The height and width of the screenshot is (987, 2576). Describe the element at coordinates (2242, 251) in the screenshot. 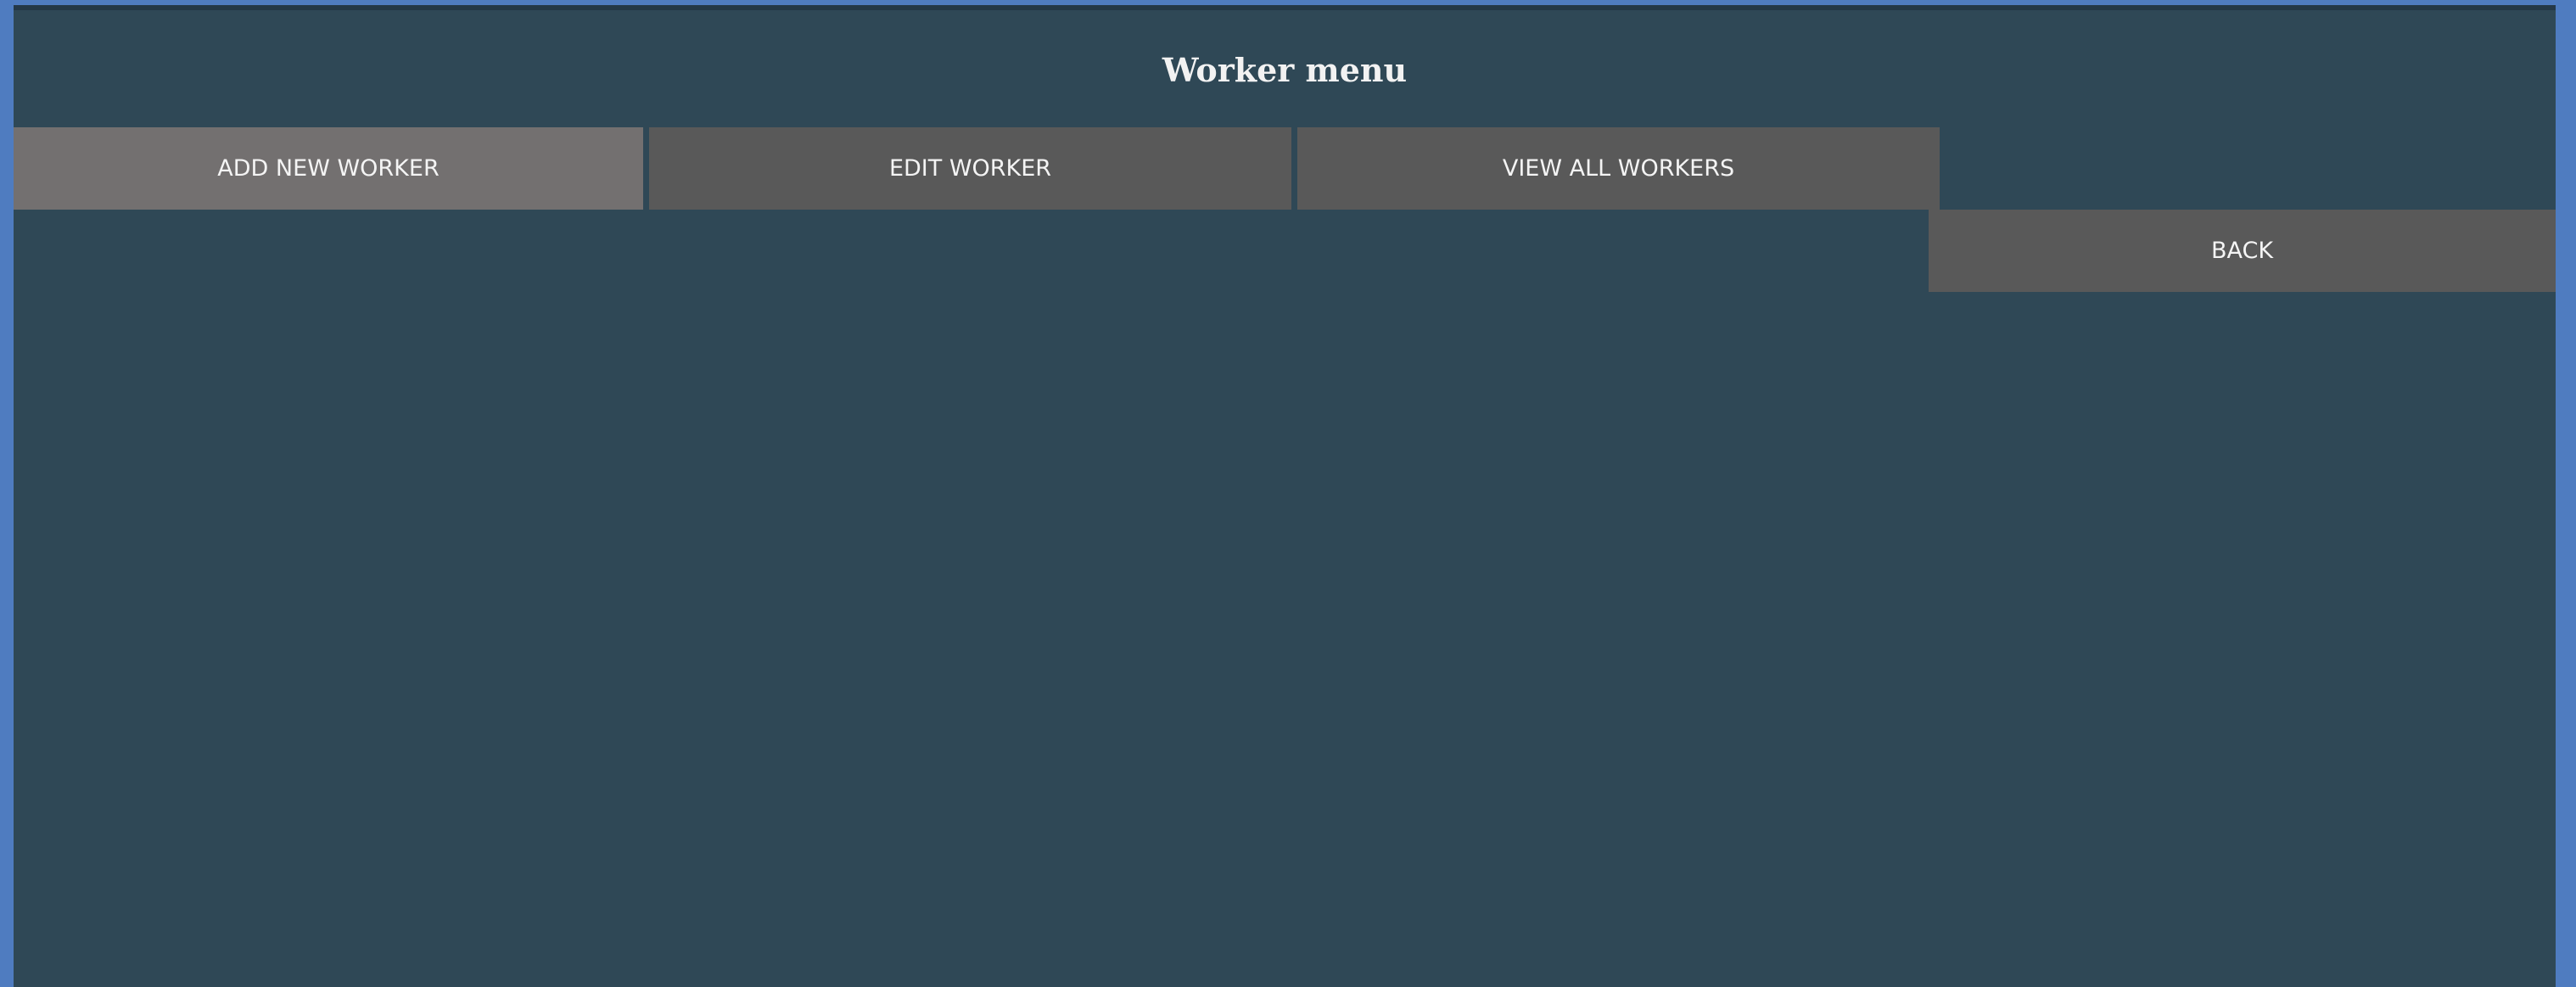

I see `back-button: BACK` at that location.